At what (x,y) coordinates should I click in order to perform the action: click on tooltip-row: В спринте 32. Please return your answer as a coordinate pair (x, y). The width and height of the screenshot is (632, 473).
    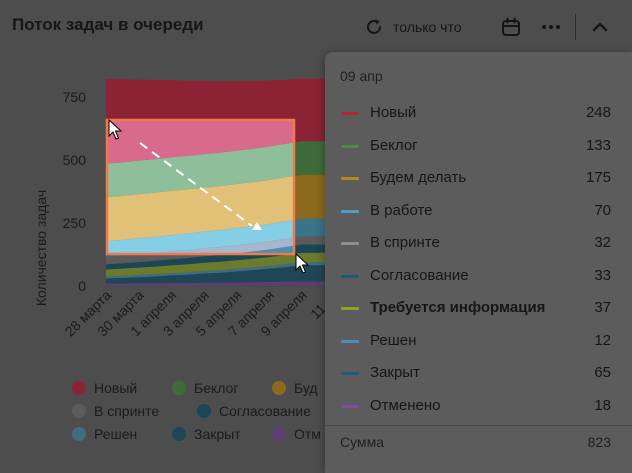
    Looking at the image, I should click on (478, 243).